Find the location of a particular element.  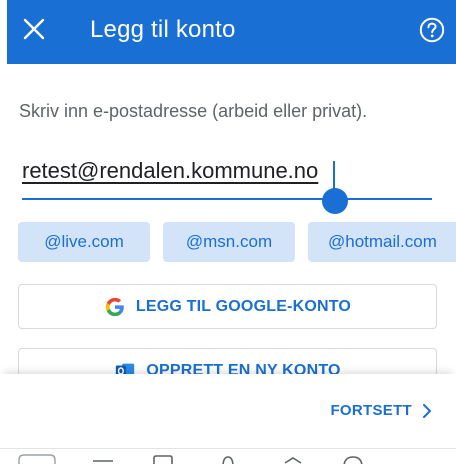

menu-icon is located at coordinates (103, 459).